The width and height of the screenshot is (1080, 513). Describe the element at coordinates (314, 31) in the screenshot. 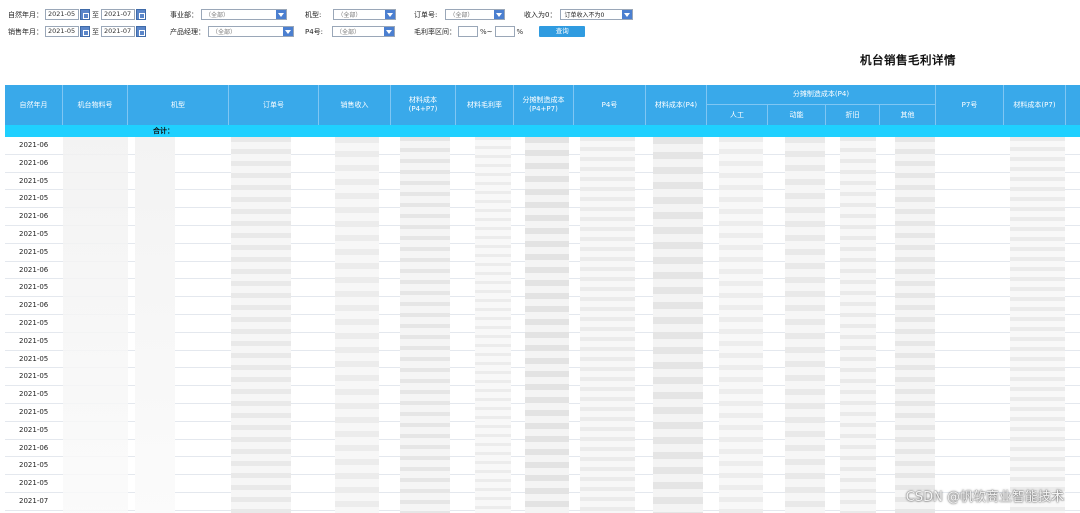

I see `p4-label: P4号:` at that location.